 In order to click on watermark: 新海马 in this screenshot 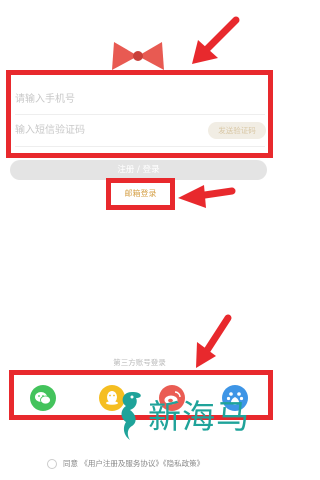, I will do `click(187, 418)`.